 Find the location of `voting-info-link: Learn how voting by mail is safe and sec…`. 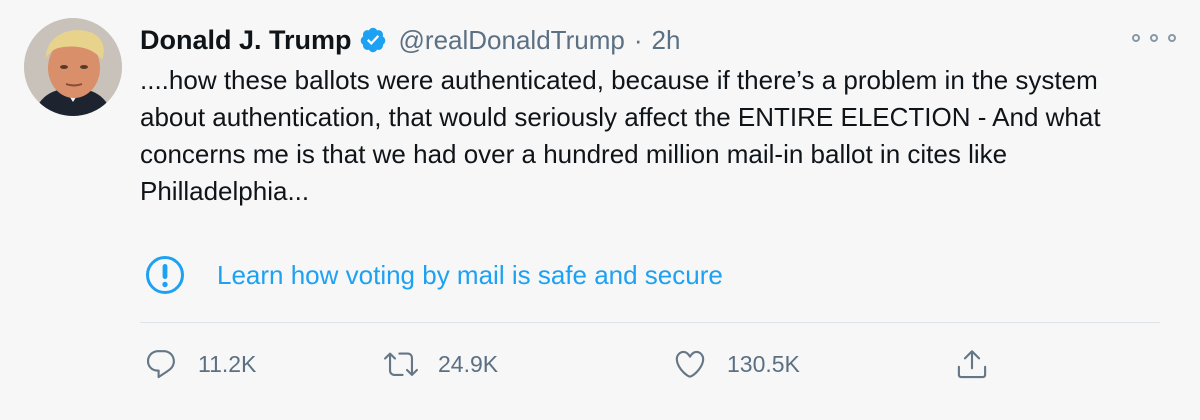

voting-info-link: Learn how voting by mail is safe and sec… is located at coordinates (470, 275).